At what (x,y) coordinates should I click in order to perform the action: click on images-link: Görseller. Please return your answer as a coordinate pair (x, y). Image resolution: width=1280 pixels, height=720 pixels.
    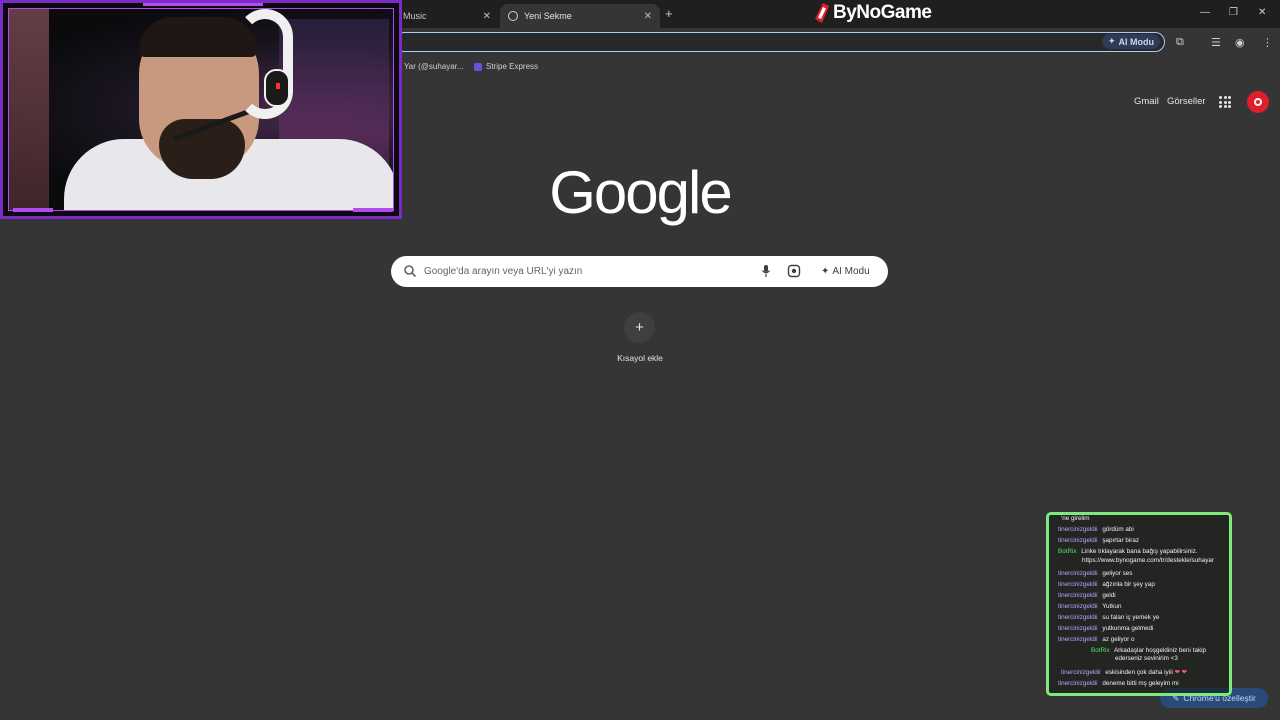
    Looking at the image, I should click on (1186, 101).